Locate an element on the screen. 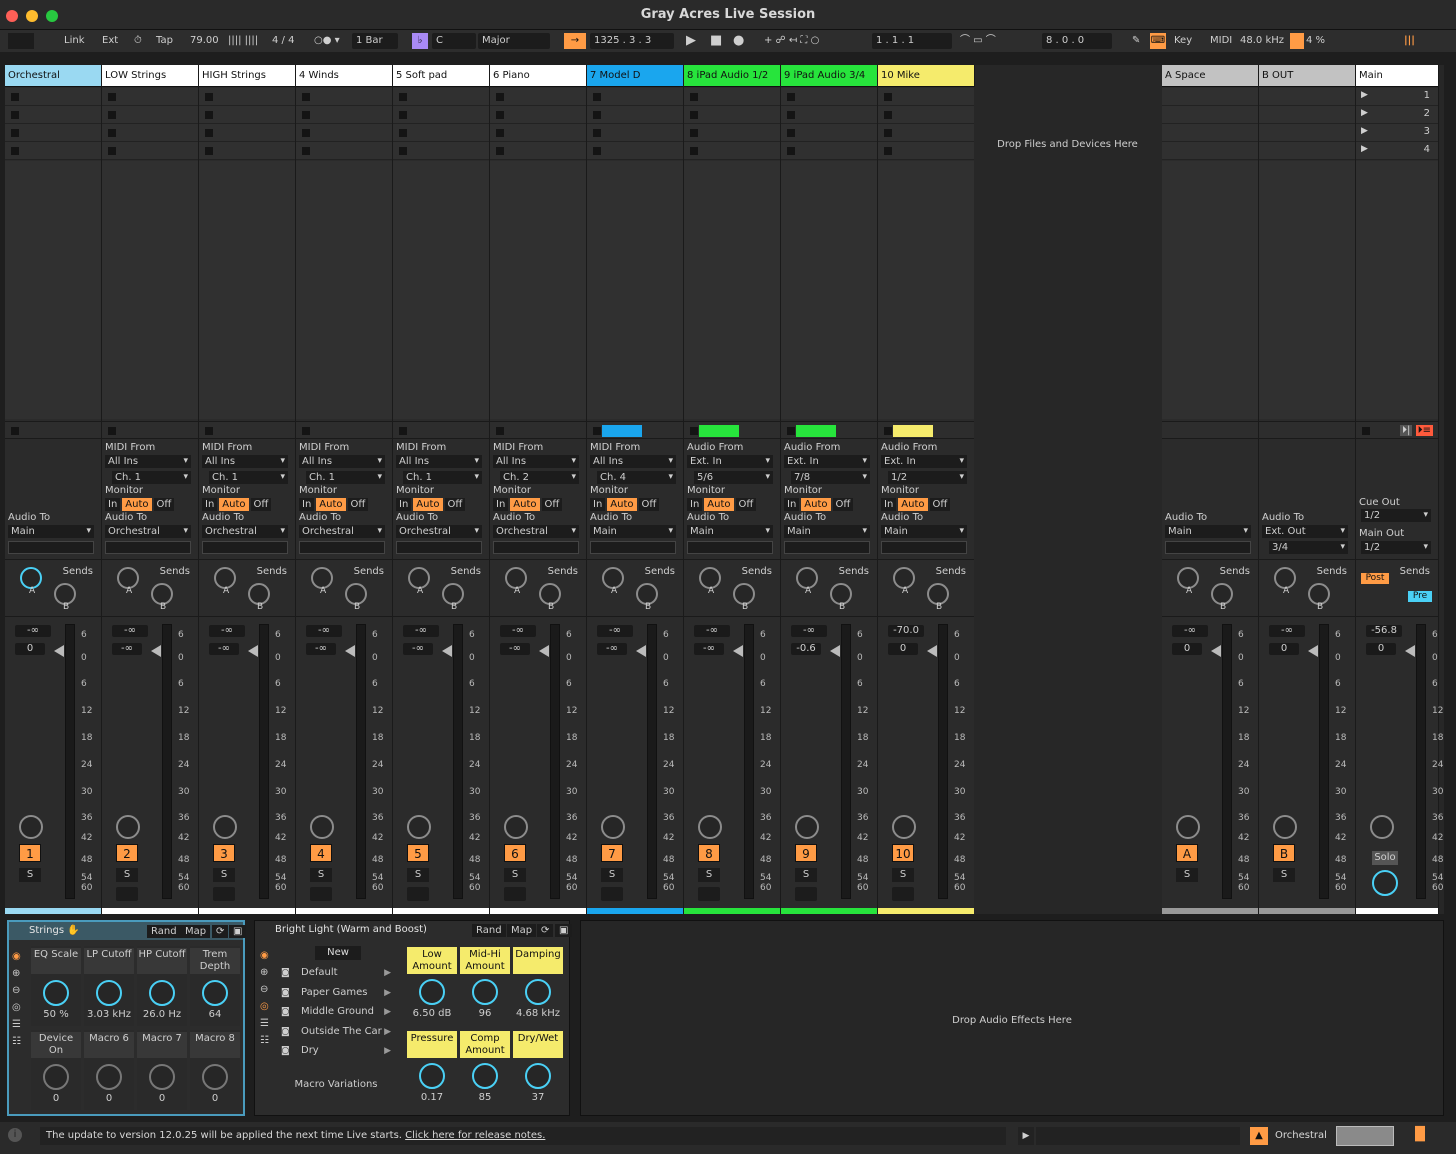 The width and height of the screenshot is (1456, 1154). follow-arrow-icon: → is located at coordinates (575, 41).